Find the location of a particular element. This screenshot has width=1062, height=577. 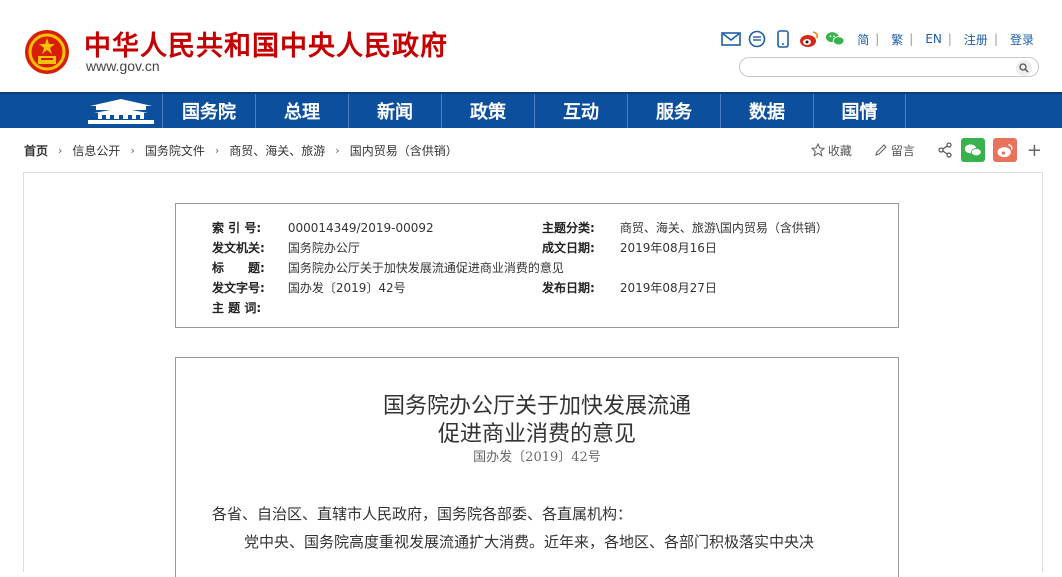

meta-keywords-label: 主 题 词: is located at coordinates (237, 308).